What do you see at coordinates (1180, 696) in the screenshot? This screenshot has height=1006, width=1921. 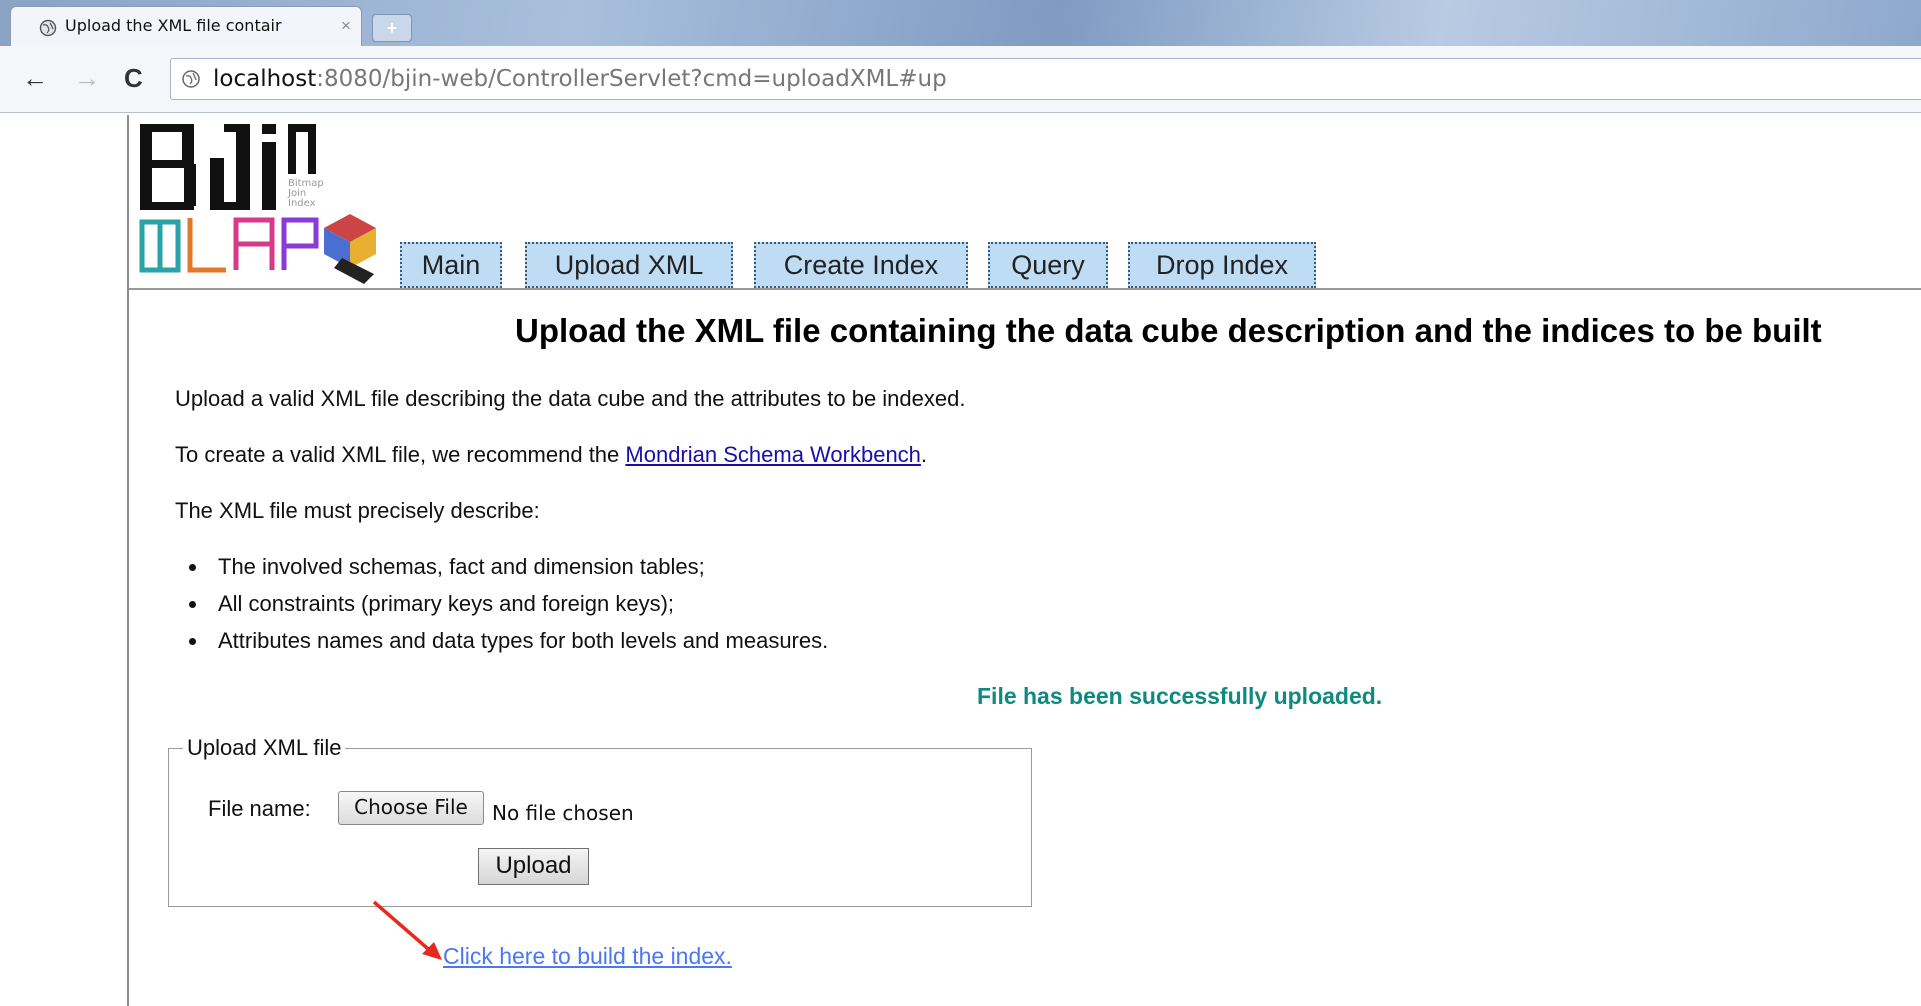 I see `success-message: File has been successfully uploaded.` at bounding box center [1180, 696].